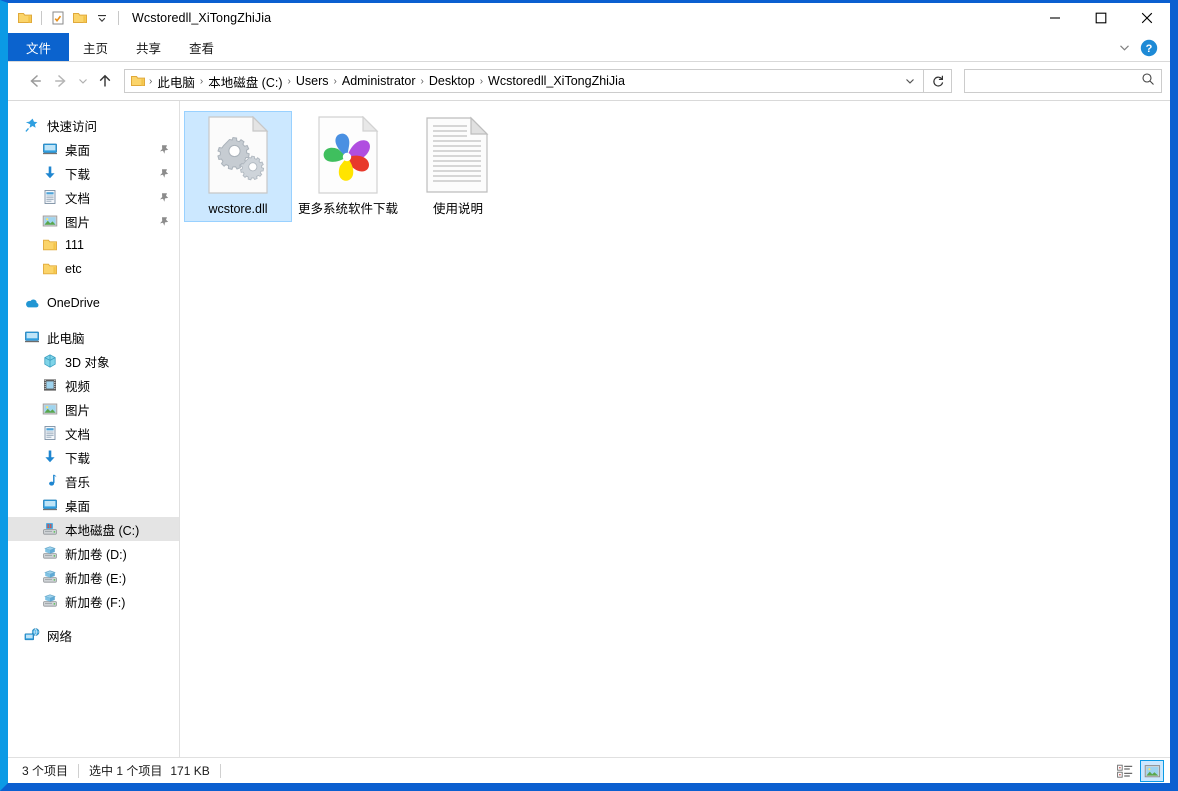  What do you see at coordinates (93, 125) in the screenshot?
I see `sidebar-group-quick-access: 快速访问` at bounding box center [93, 125].